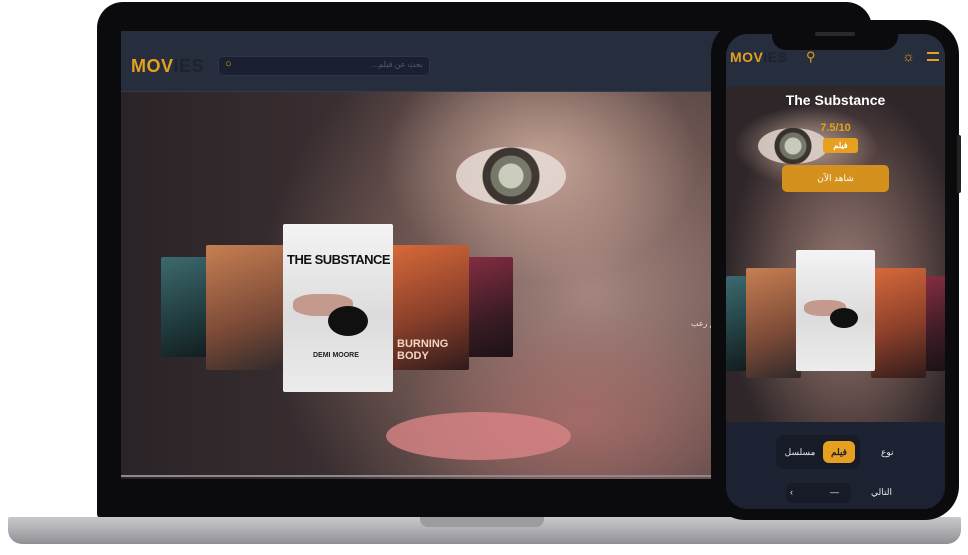 This screenshot has height=555, width=968. I want to click on movie-rating: 7.5/10, so click(835, 128).